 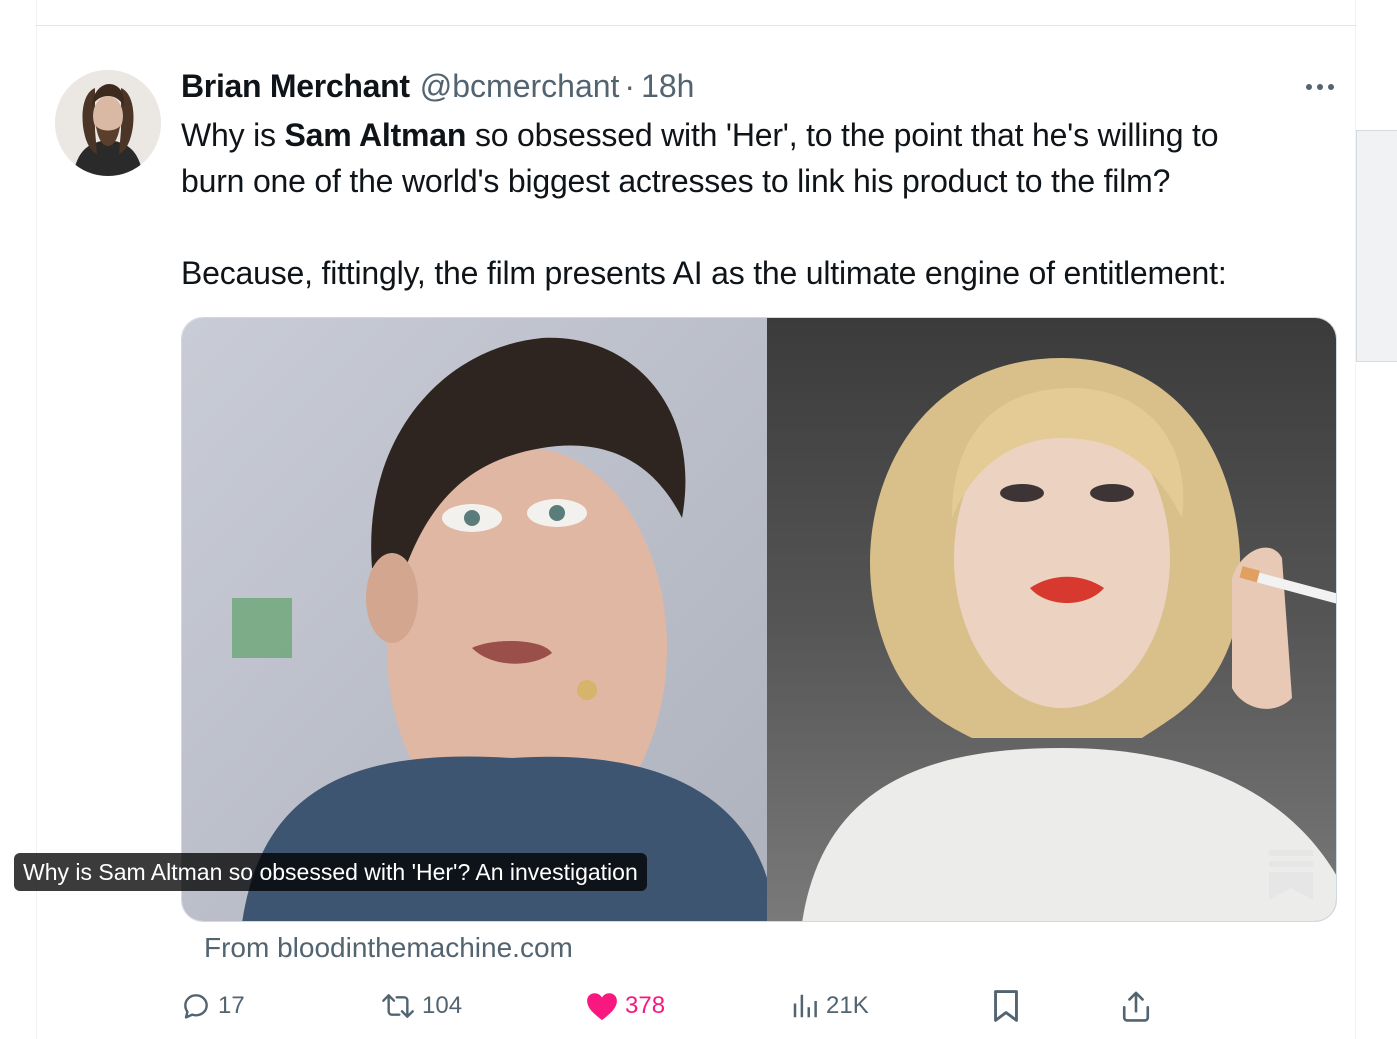 What do you see at coordinates (233, 135) in the screenshot?
I see `tweet-text-fragment: Why is` at bounding box center [233, 135].